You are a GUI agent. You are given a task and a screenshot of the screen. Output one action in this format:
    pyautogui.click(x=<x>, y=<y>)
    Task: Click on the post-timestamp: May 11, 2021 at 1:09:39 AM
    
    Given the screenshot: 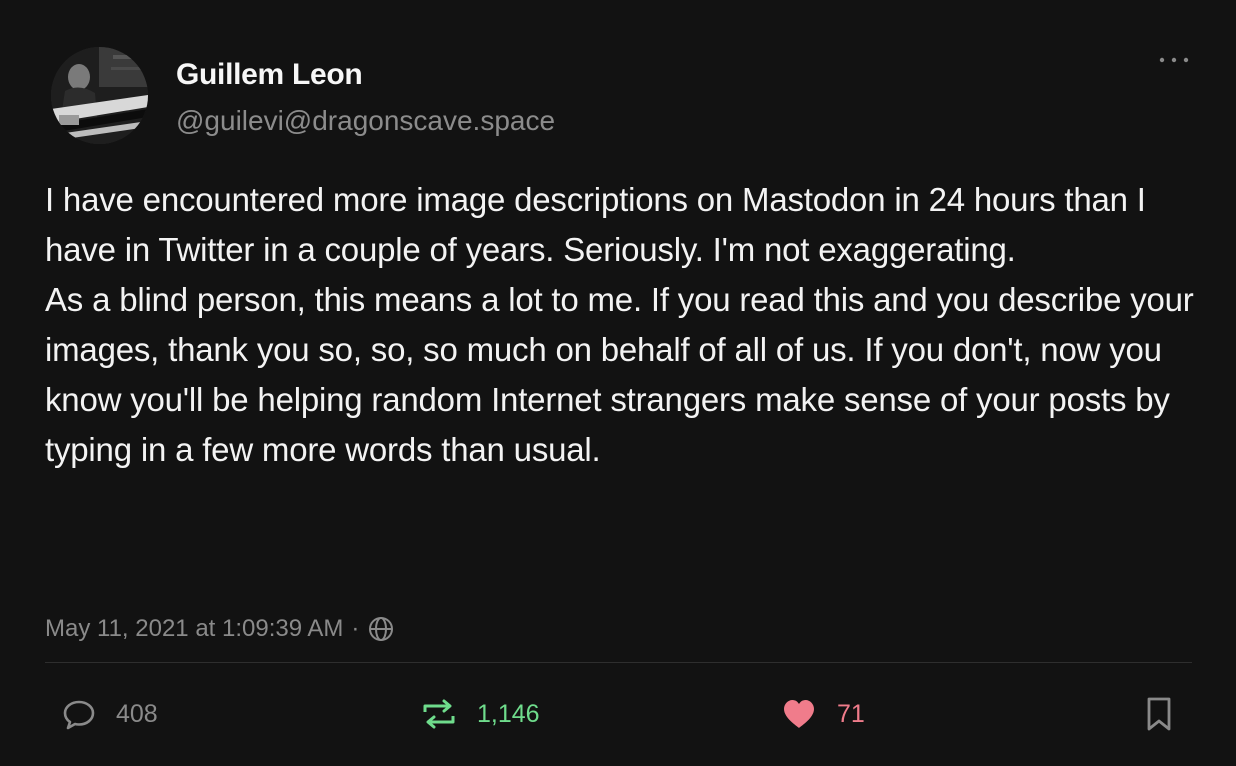 What is the action you would take?
    pyautogui.click(x=194, y=629)
    